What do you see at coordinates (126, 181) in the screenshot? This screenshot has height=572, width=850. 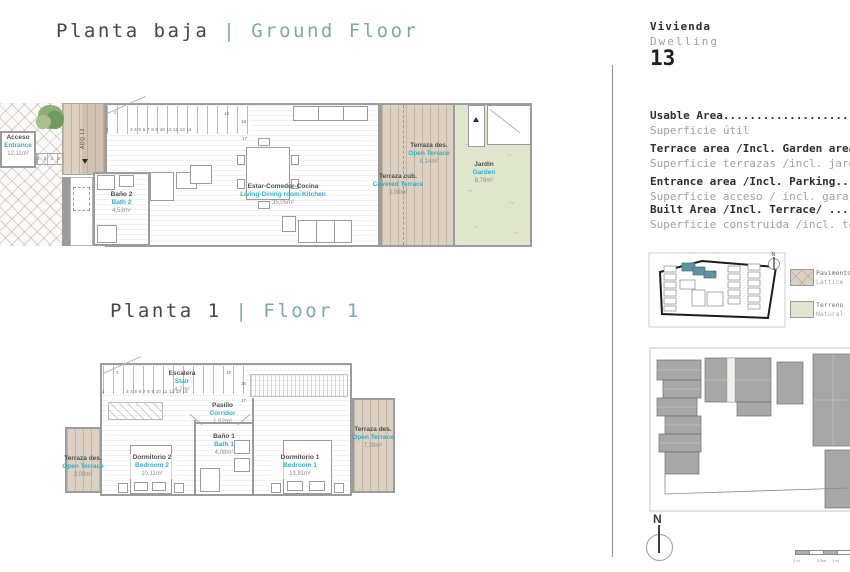 I see `bath2-toilet` at bounding box center [126, 181].